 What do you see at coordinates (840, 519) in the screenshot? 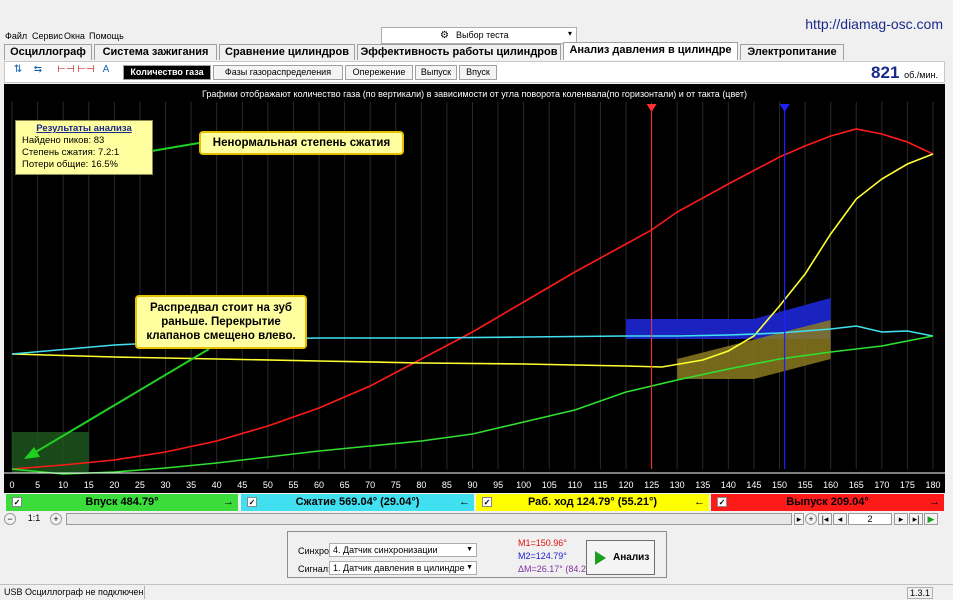
I see `prev-page-icon: ◂` at bounding box center [840, 519].